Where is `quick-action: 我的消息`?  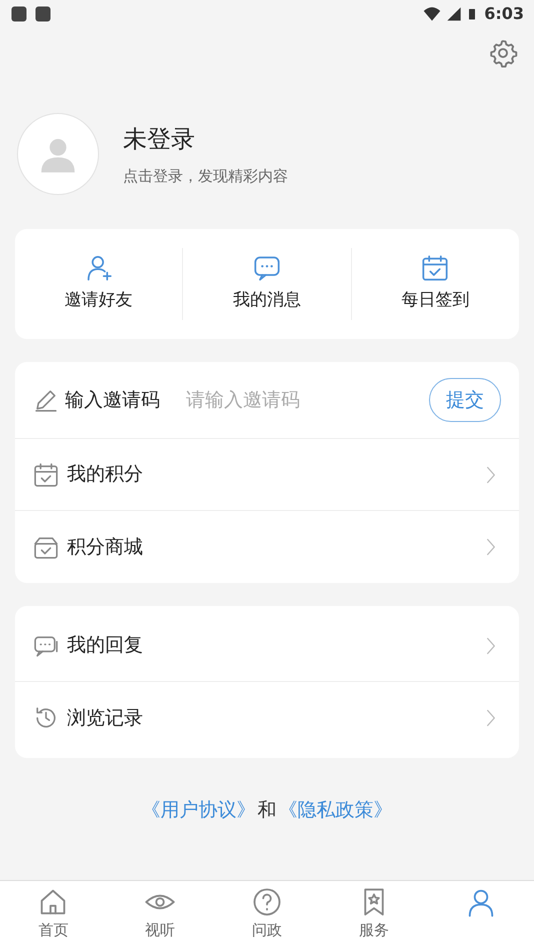 quick-action: 我的消息 is located at coordinates (266, 284).